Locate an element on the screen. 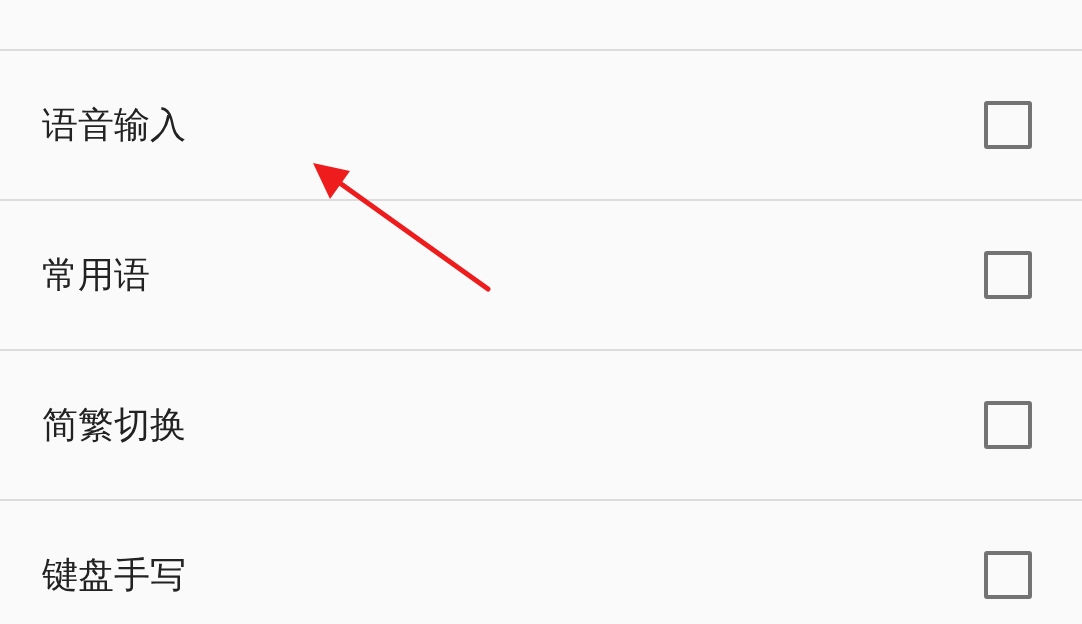 The height and width of the screenshot is (624, 1082). setting-label: 简繁切换 is located at coordinates (114, 424).